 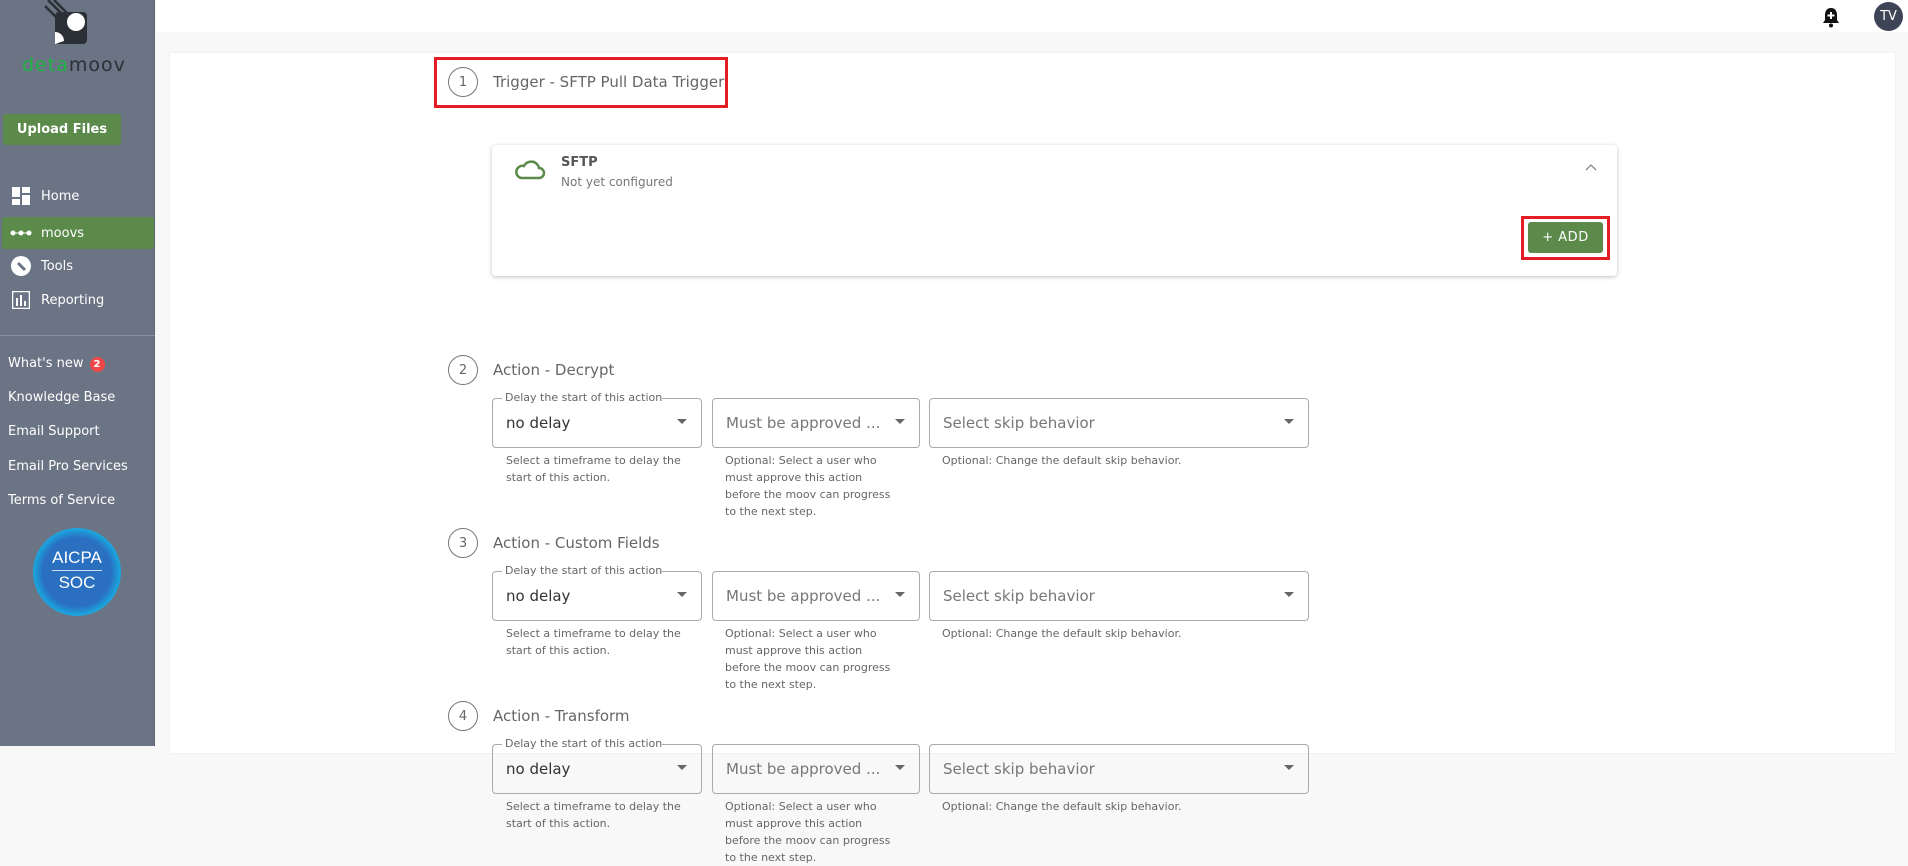 What do you see at coordinates (609, 82) in the screenshot?
I see `step-title: Trigger - SFTP Pull Data Trigger` at bounding box center [609, 82].